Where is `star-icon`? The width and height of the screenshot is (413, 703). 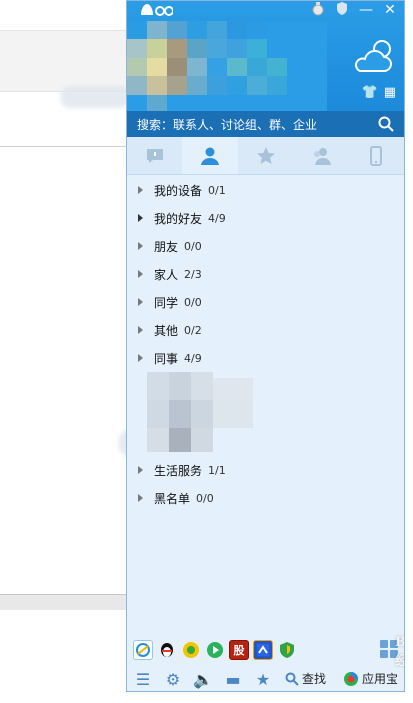
star-icon is located at coordinates (265, 155).